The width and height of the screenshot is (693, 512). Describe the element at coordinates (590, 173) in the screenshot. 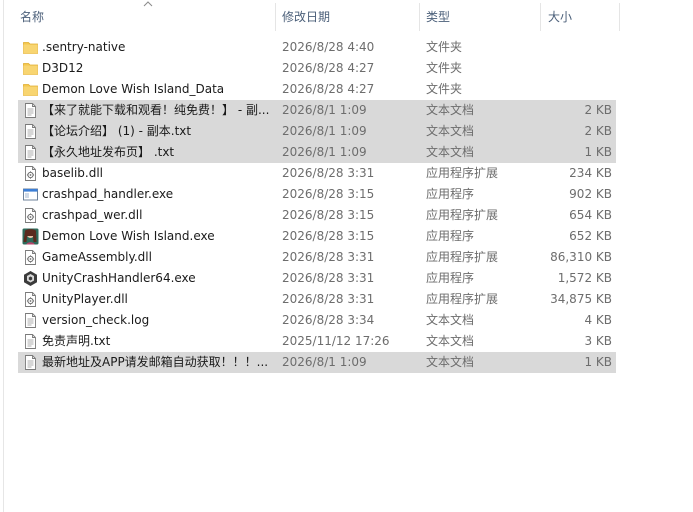

I see `file-size: 234 KB` at that location.